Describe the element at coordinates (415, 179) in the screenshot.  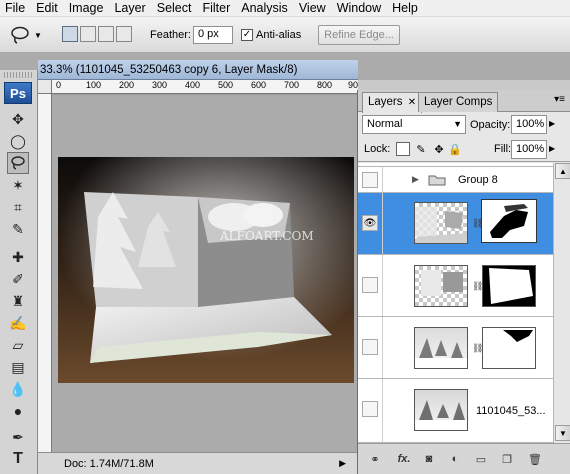
I see `expand-arrow-icon: ▶` at that location.